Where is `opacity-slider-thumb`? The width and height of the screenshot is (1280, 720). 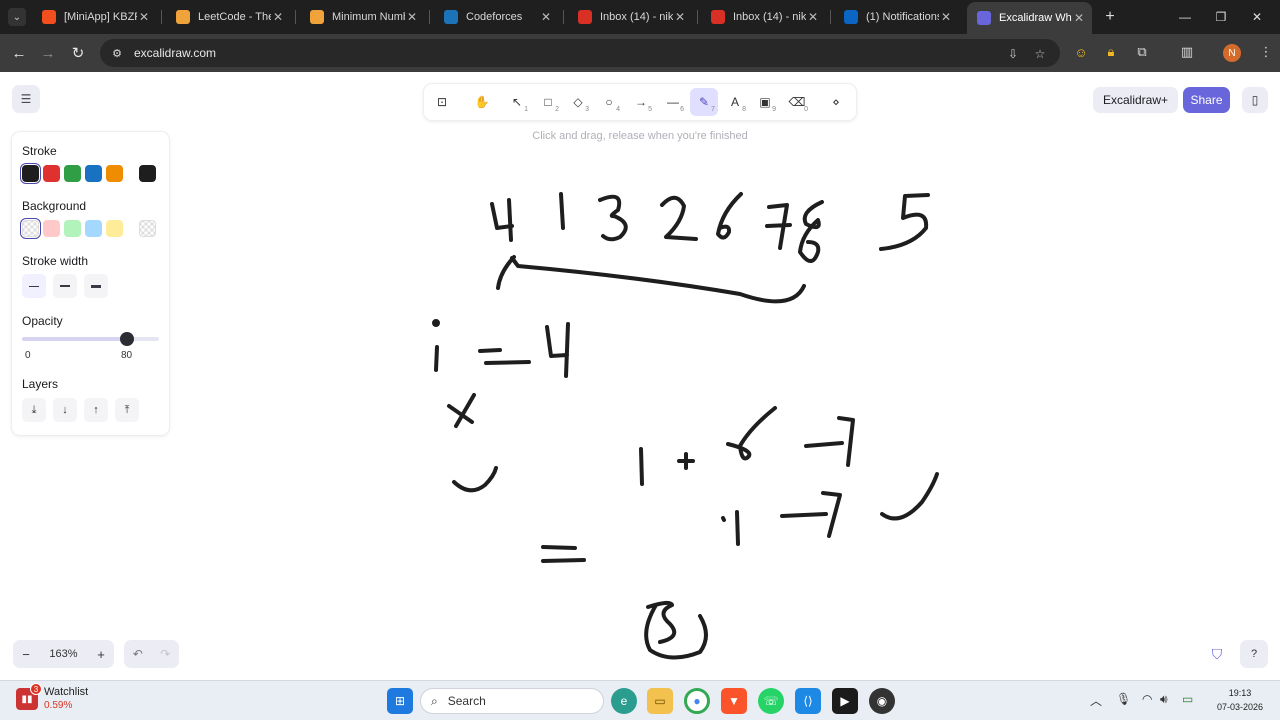
opacity-slider-thumb is located at coordinates (127, 339).